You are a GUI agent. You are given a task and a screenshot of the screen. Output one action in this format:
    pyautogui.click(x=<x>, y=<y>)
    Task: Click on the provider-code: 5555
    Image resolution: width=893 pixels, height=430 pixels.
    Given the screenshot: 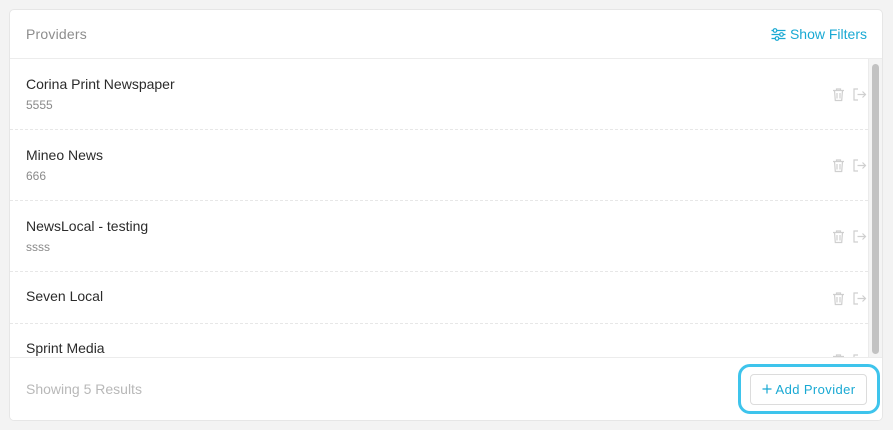 What is the action you would take?
    pyautogui.click(x=39, y=105)
    